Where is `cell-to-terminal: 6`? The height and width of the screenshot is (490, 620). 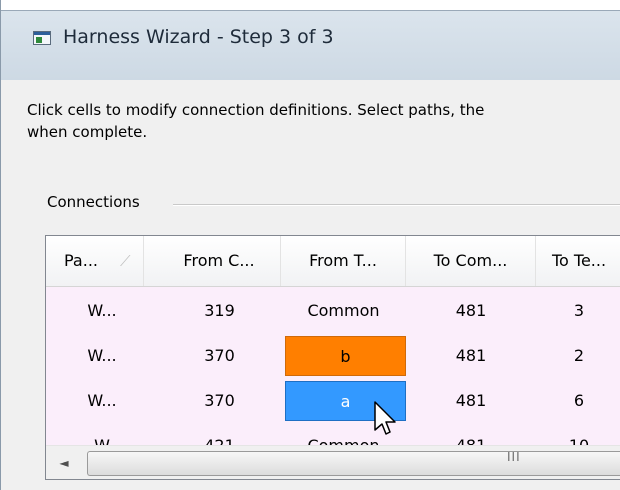
cell-to-terminal: 6 is located at coordinates (578, 400).